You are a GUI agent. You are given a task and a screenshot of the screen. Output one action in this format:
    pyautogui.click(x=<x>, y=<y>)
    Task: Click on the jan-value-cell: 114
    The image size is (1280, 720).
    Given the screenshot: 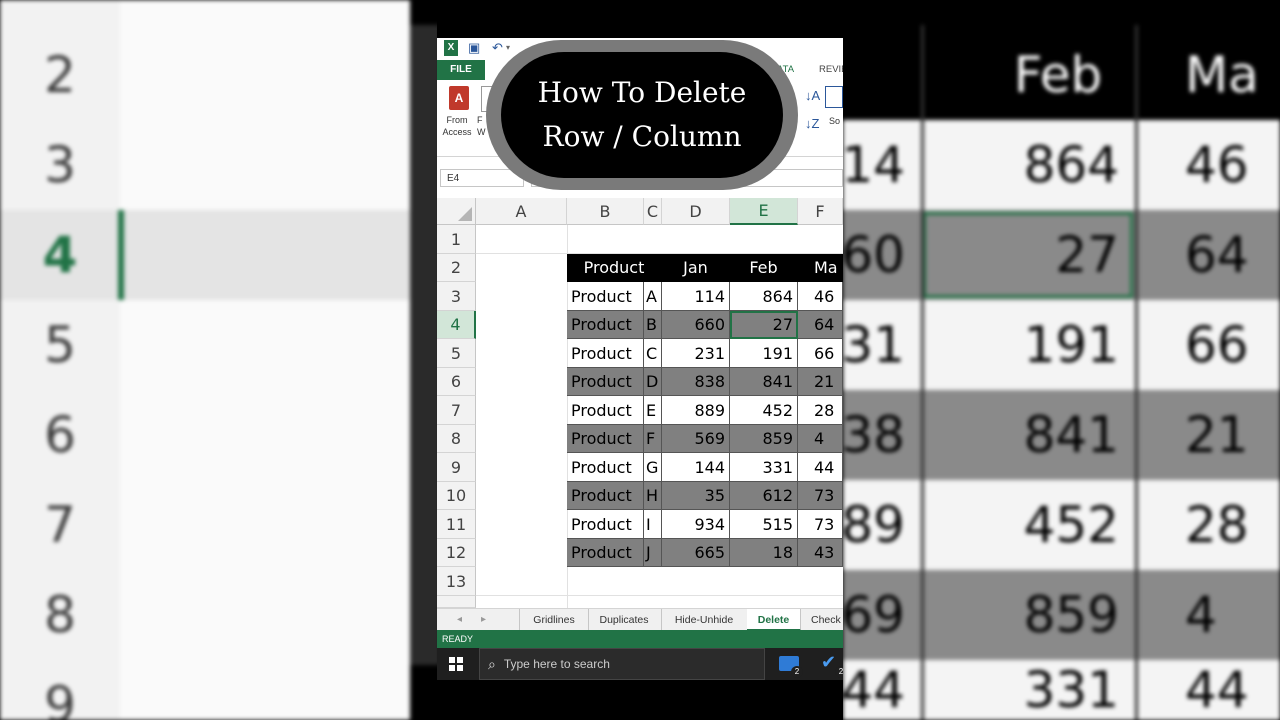 What is the action you would take?
    pyautogui.click(x=696, y=296)
    